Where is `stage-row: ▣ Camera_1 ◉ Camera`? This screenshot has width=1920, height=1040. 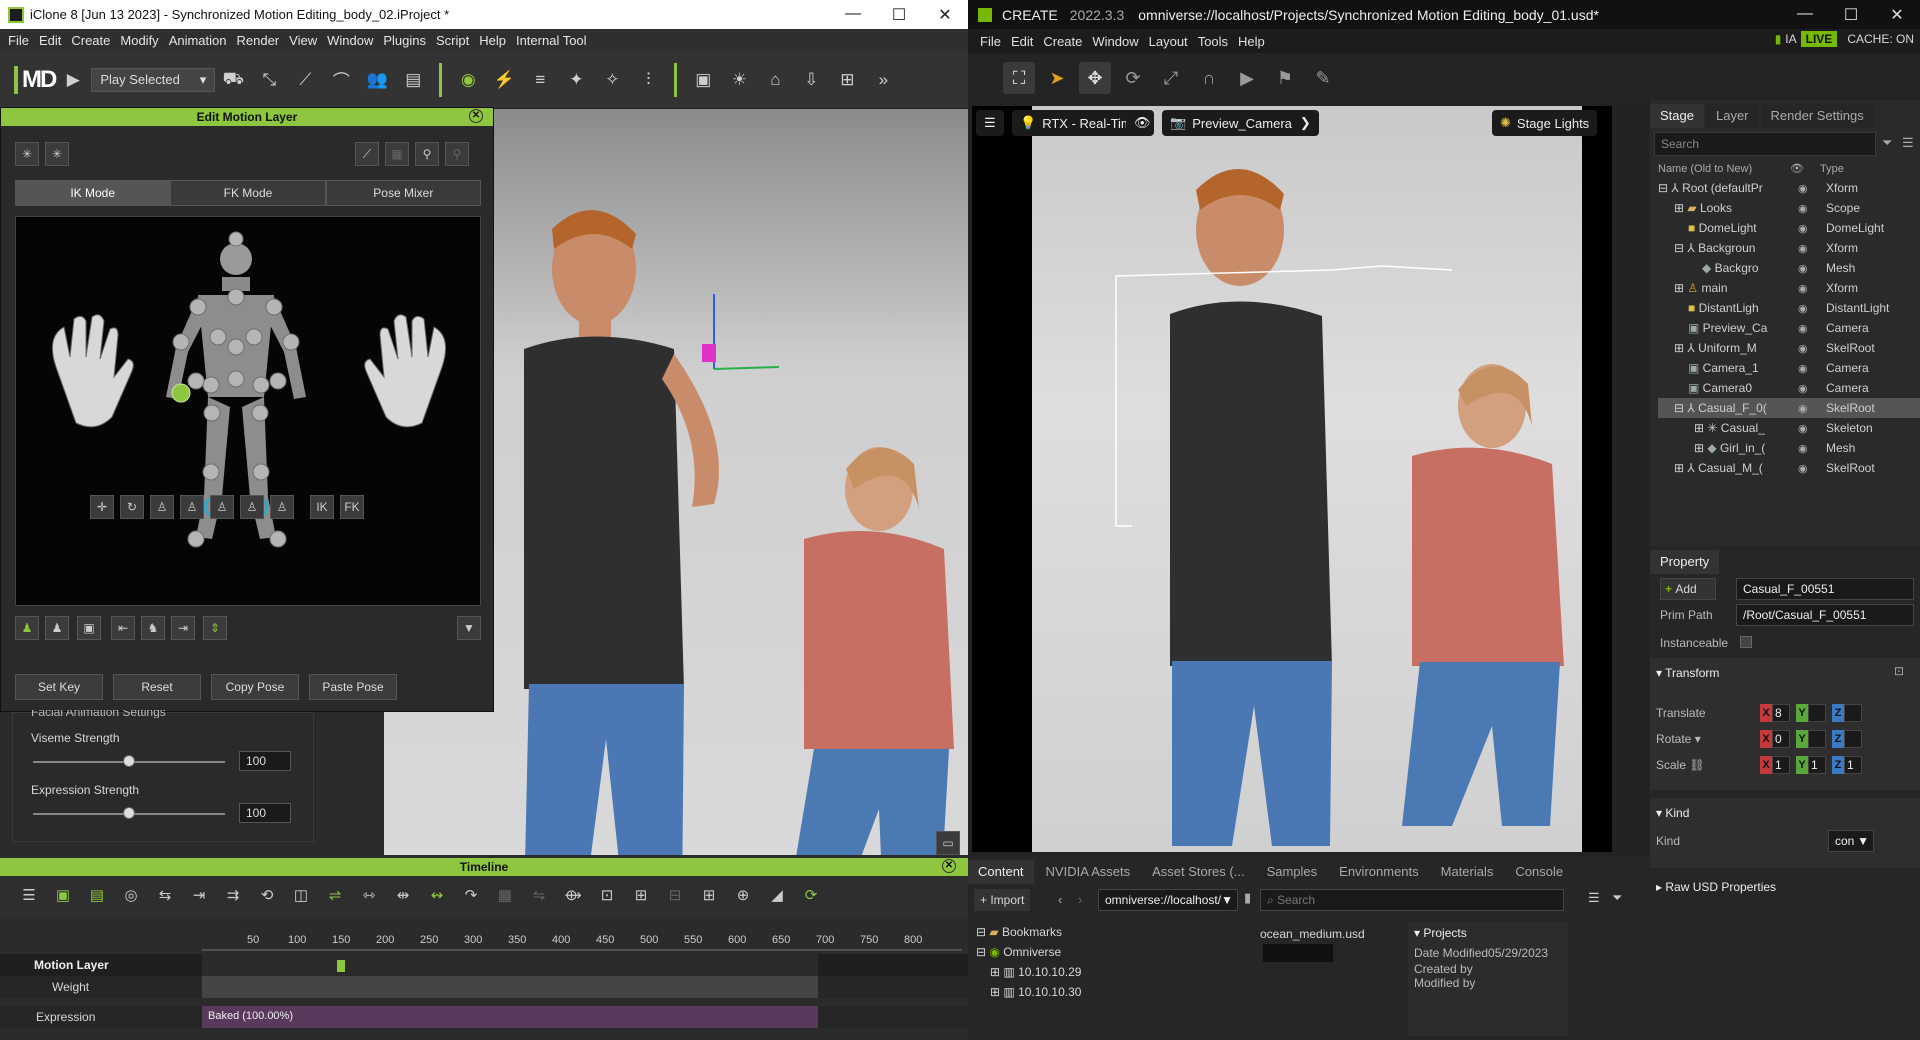
stage-row: ▣ Camera_1 ◉ Camera is located at coordinates (1789, 368).